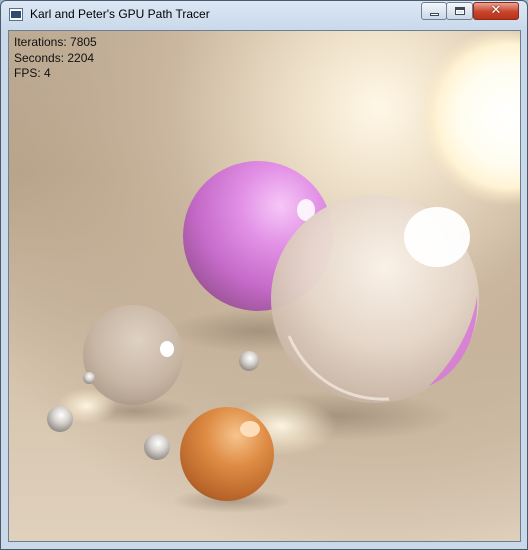  I want to click on minimize-icon, so click(434, 14).